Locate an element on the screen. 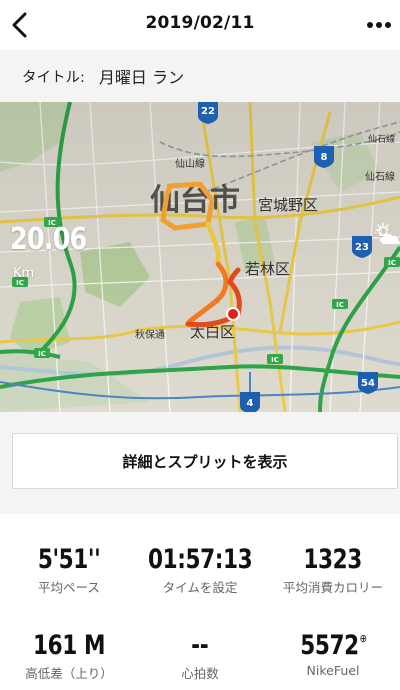 This screenshot has height=690, width=400. stat-calories: 1323 平均消費カロリー is located at coordinates (333, 570).